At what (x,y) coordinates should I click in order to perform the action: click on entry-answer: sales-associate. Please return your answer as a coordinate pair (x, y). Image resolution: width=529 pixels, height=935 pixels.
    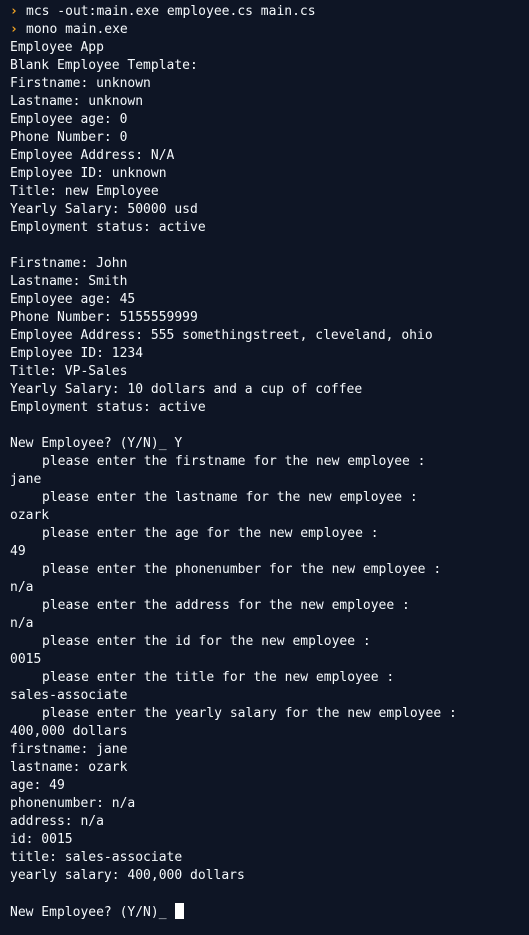
    Looking at the image, I should click on (69, 695).